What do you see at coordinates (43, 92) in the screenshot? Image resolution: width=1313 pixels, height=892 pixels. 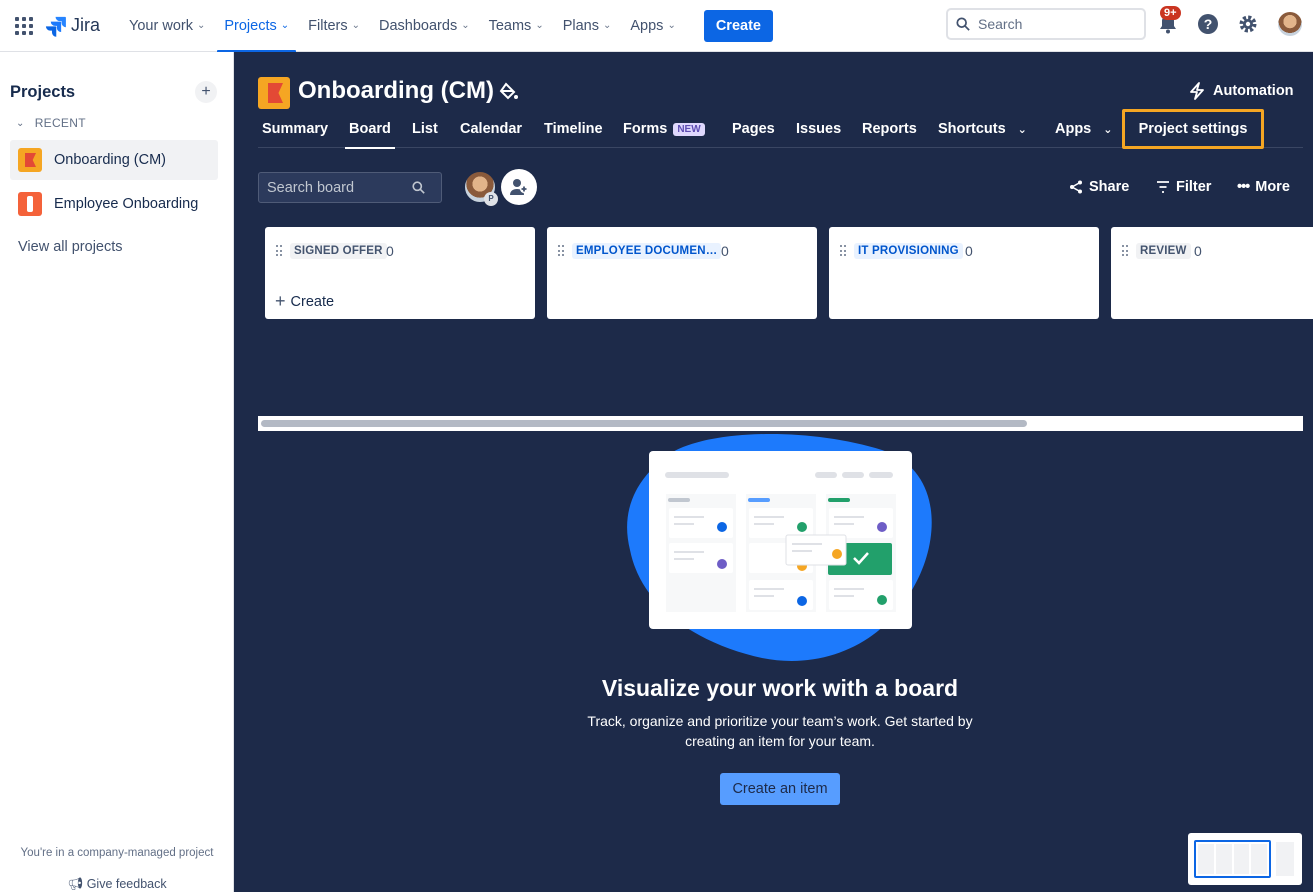 I see `sidebar-title: Projects` at bounding box center [43, 92].